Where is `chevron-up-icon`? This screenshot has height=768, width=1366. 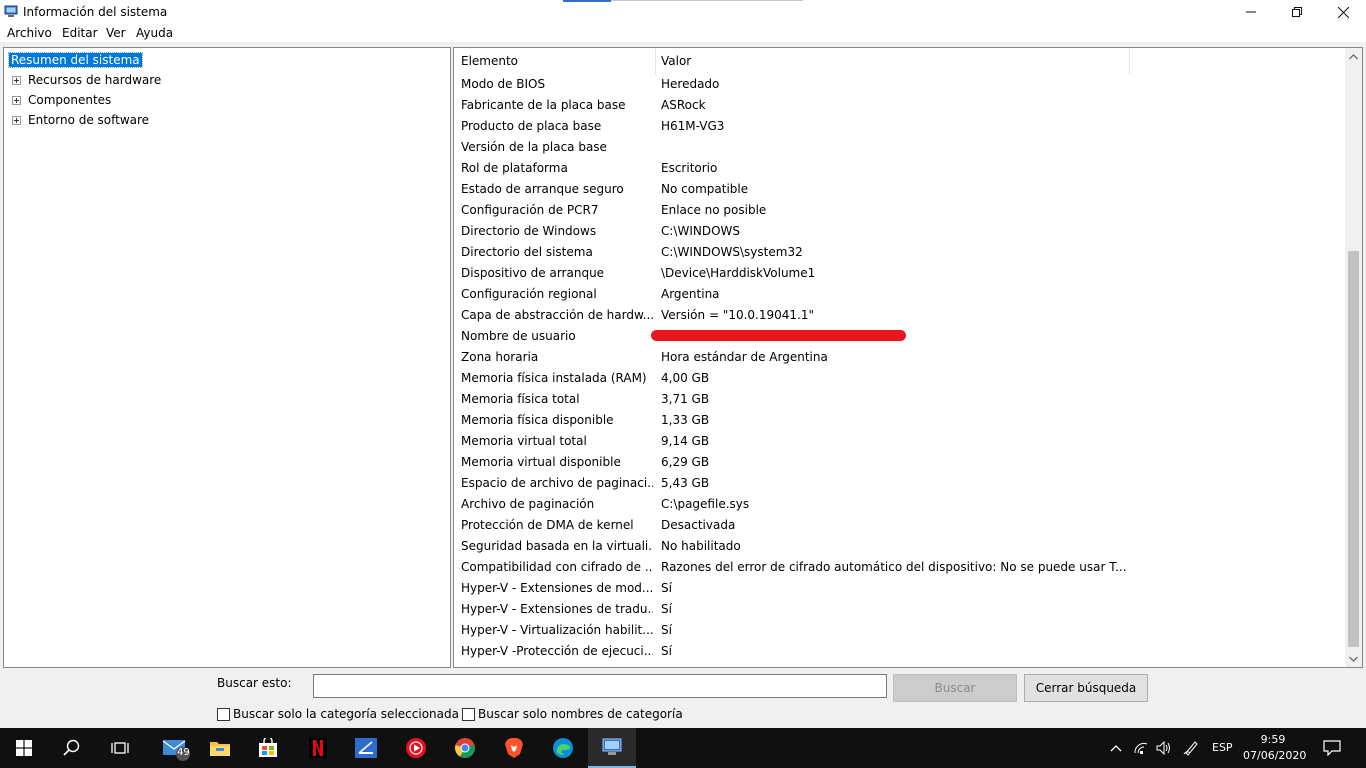 chevron-up-icon is located at coordinates (1116, 748).